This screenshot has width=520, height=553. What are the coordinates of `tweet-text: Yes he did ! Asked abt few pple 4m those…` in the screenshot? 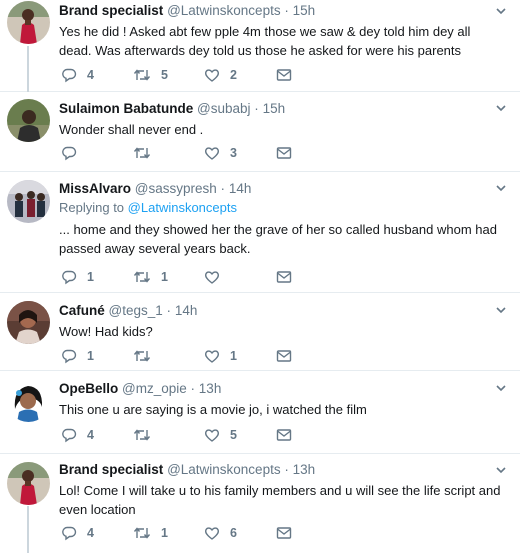 It's located at (283, 41).